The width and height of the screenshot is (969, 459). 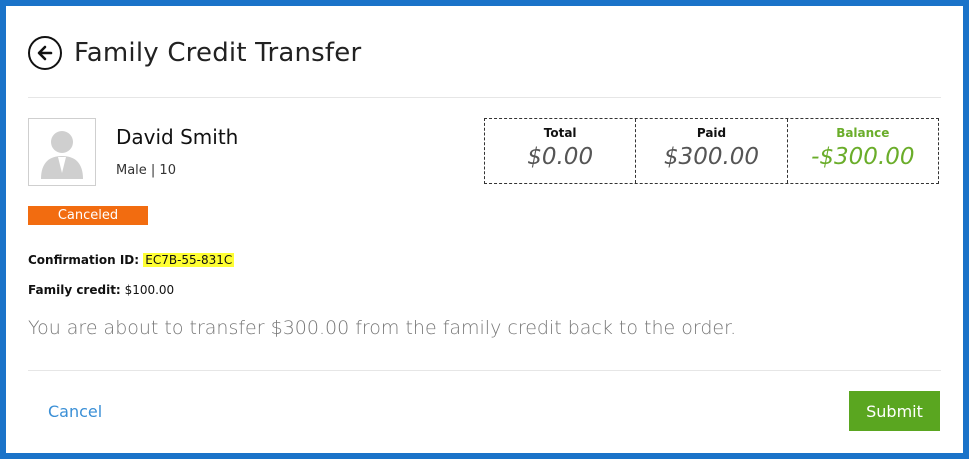 I want to click on paid-label: Paid, so click(x=711, y=133).